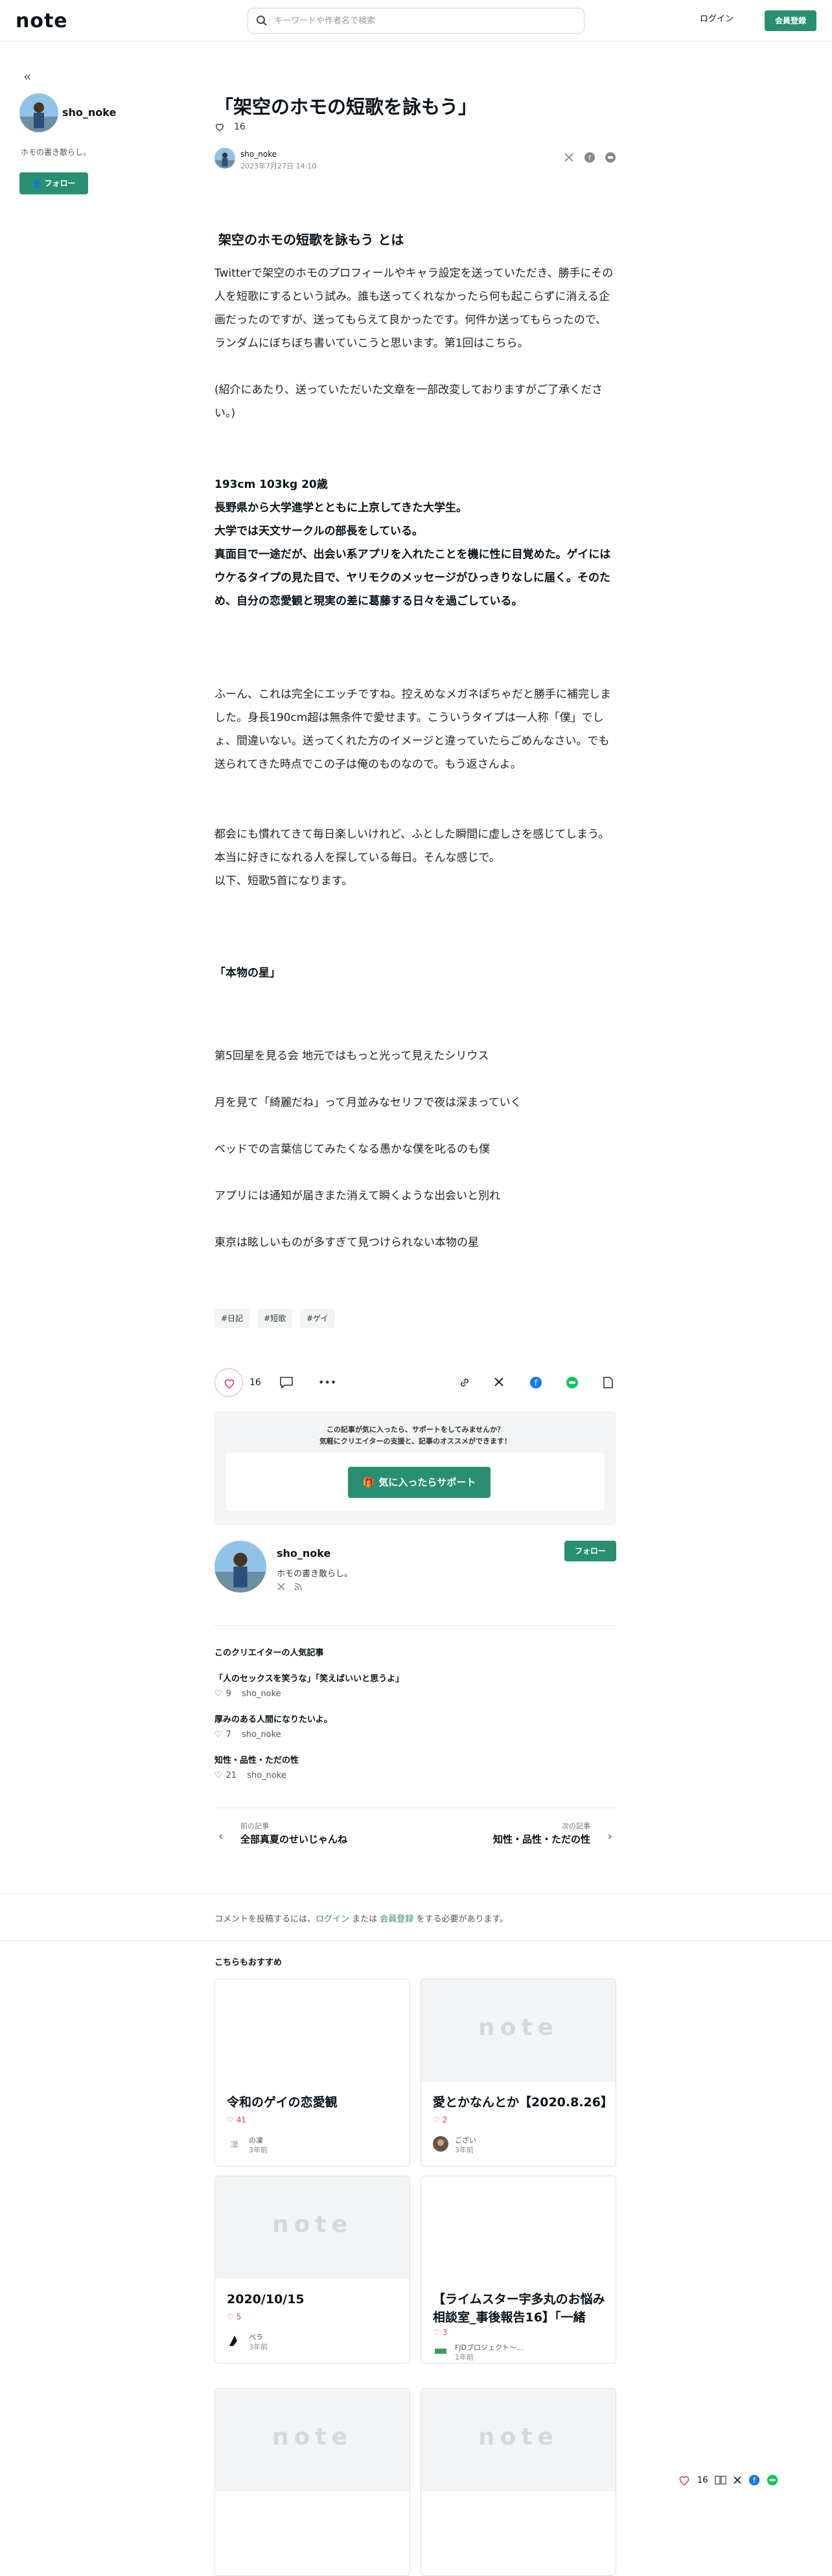 This screenshot has width=832, height=2576. What do you see at coordinates (314, 2144) in the screenshot?
I see `card-author: 凜 の凜 3年前` at bounding box center [314, 2144].